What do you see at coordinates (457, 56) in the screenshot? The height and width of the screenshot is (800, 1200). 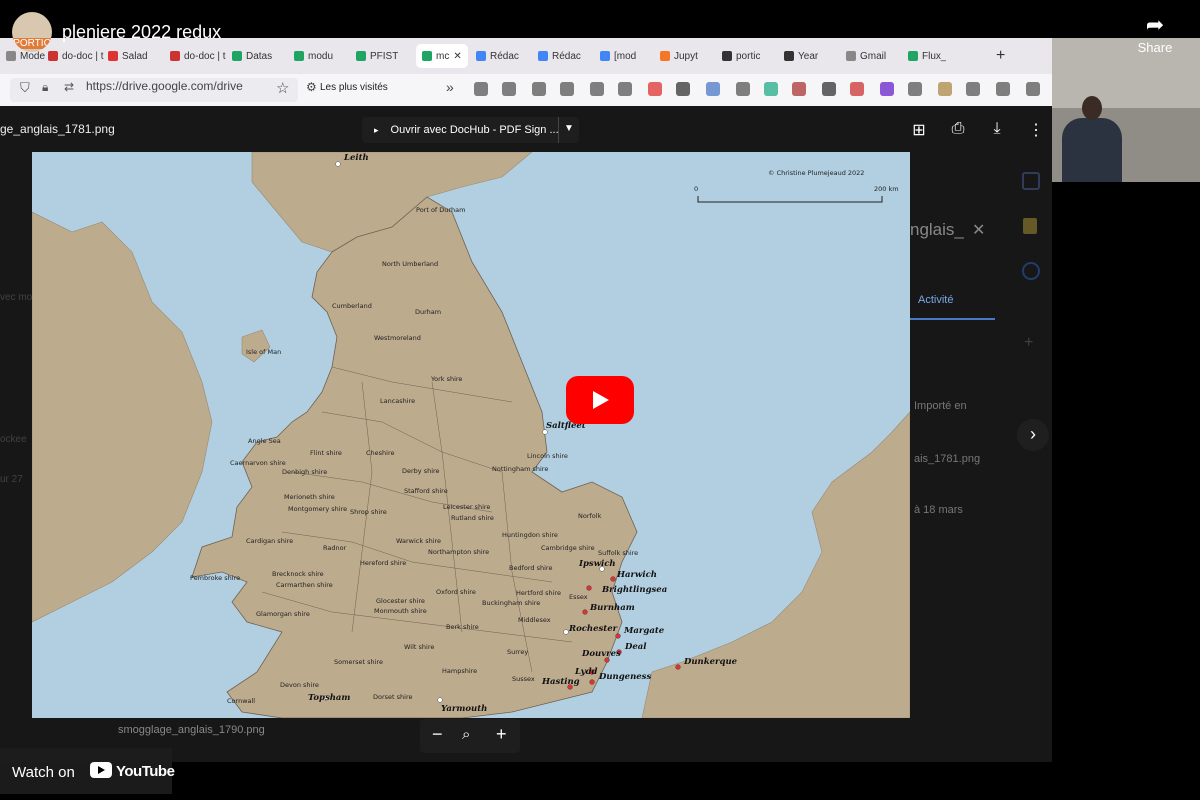 I see `close-tab-icon: ✕` at bounding box center [457, 56].